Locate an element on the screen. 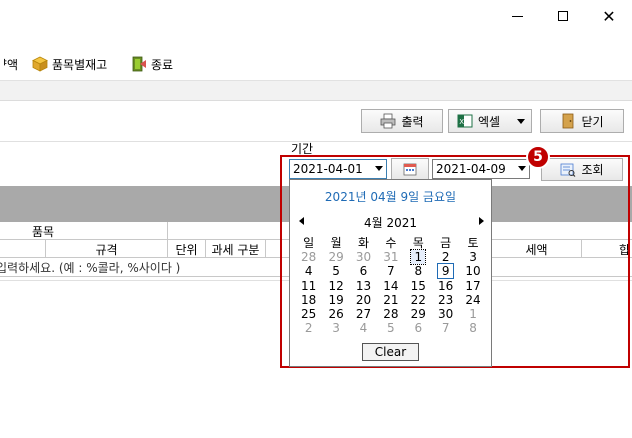 This screenshot has height=438, width=632. calendar-day-number: 1 is located at coordinates (473, 313).